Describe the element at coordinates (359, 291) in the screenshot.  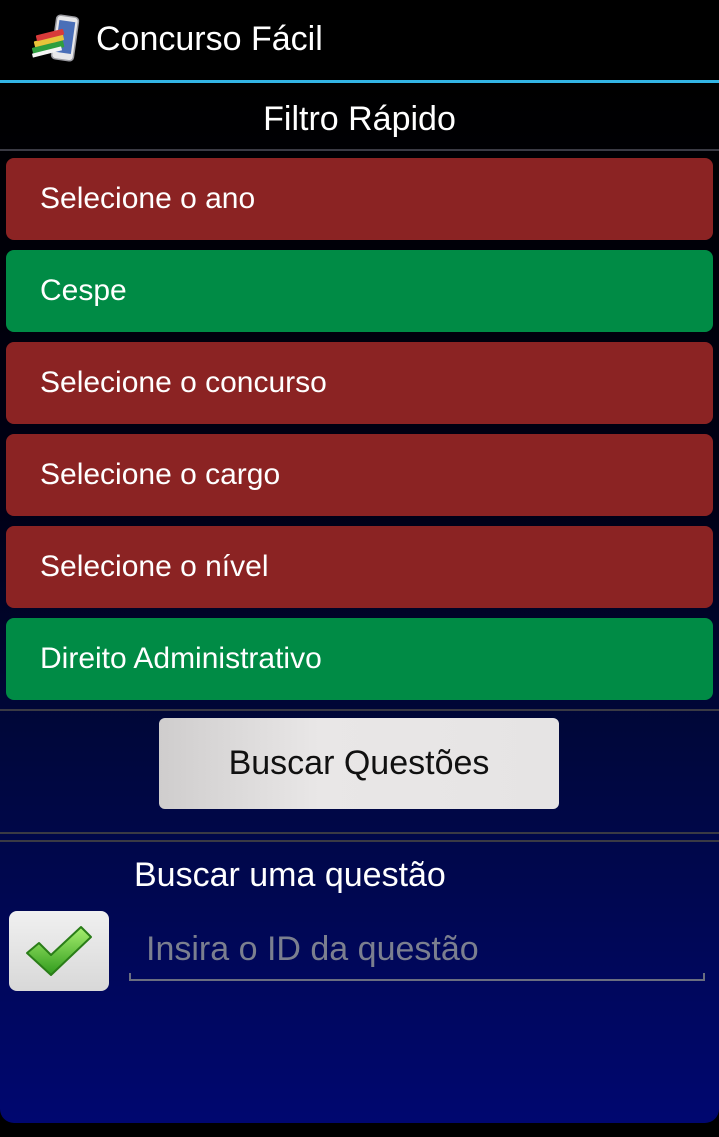
I see `filter-organizer-item: Cespe` at that location.